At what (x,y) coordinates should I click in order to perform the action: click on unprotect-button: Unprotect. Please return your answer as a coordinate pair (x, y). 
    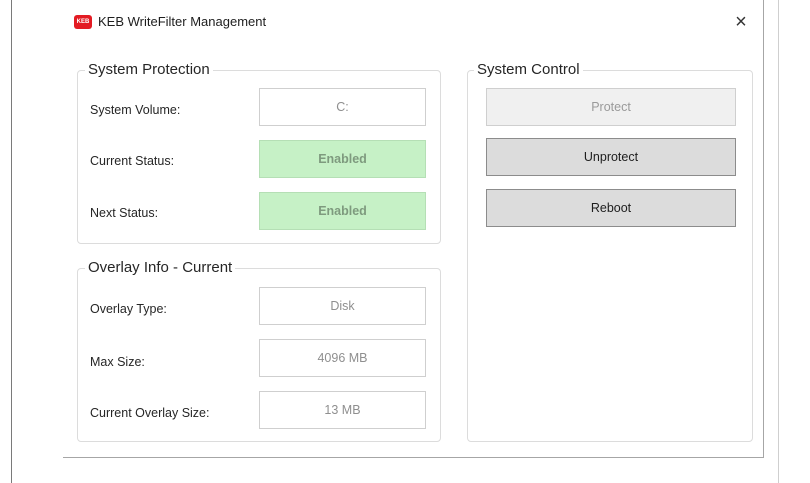
    Looking at the image, I should click on (611, 157).